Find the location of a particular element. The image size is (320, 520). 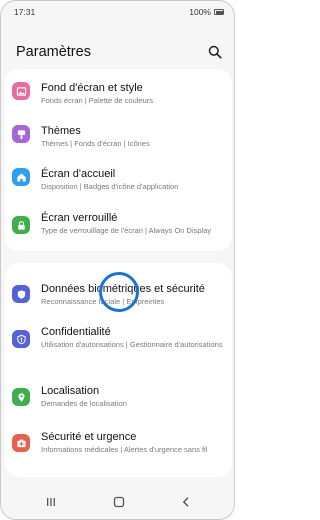

emergency-icon is located at coordinates (21, 443).